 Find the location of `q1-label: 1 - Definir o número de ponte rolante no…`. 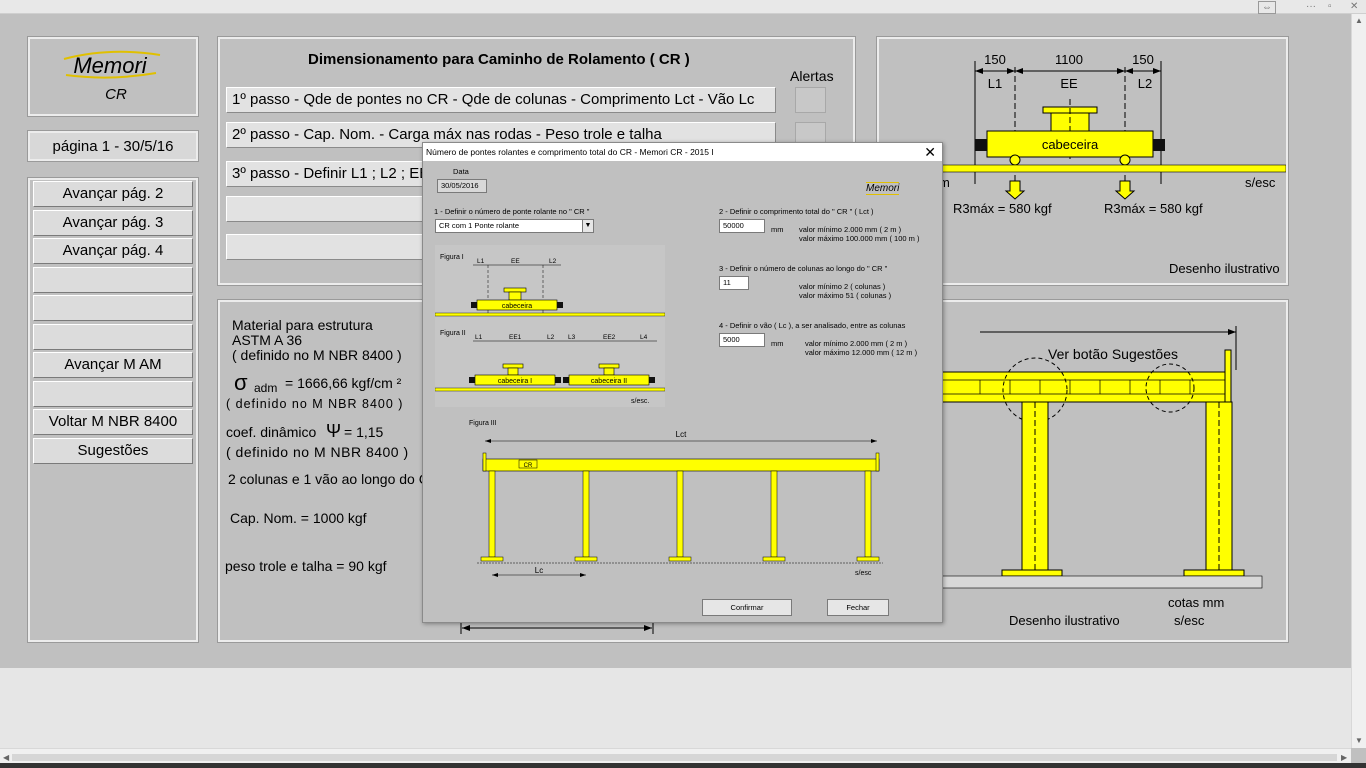

q1-label: 1 - Definir o número de ponte rolante no… is located at coordinates (512, 211).